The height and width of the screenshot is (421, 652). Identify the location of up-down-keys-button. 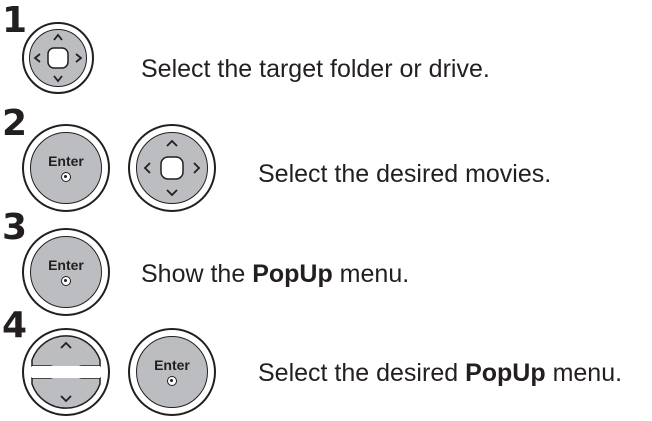
(66, 372).